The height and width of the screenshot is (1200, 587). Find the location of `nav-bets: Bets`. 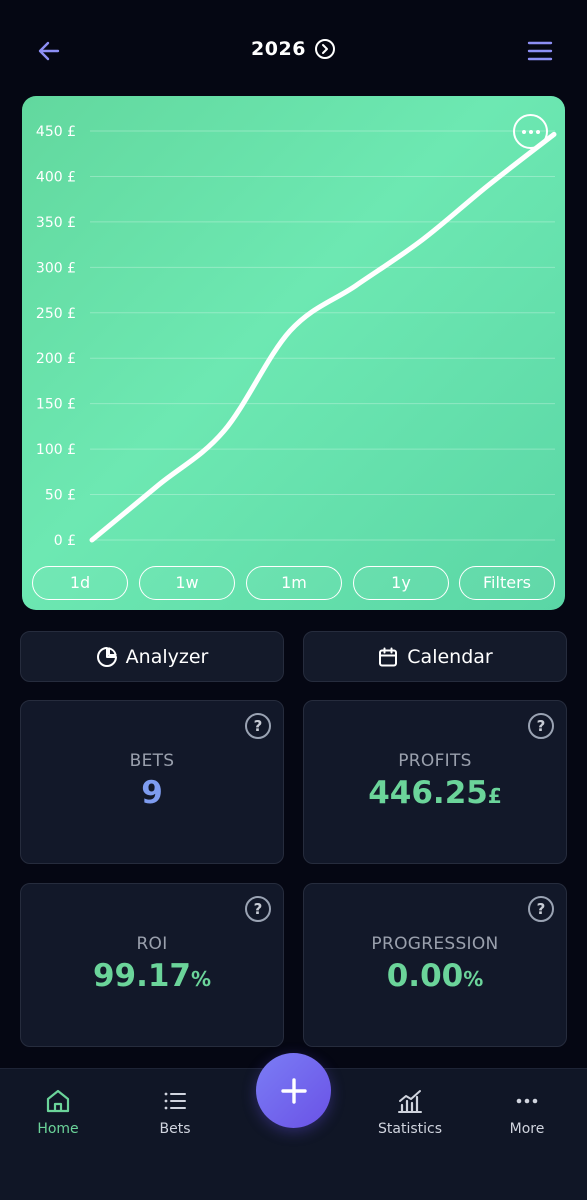

nav-bets: Bets is located at coordinates (175, 1112).